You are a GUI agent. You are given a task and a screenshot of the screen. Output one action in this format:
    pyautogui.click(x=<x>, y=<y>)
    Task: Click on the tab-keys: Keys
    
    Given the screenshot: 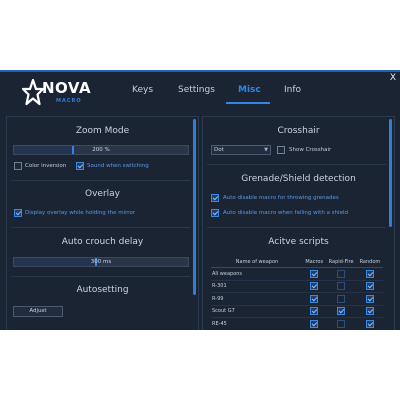 What is the action you would take?
    pyautogui.click(x=142, y=90)
    